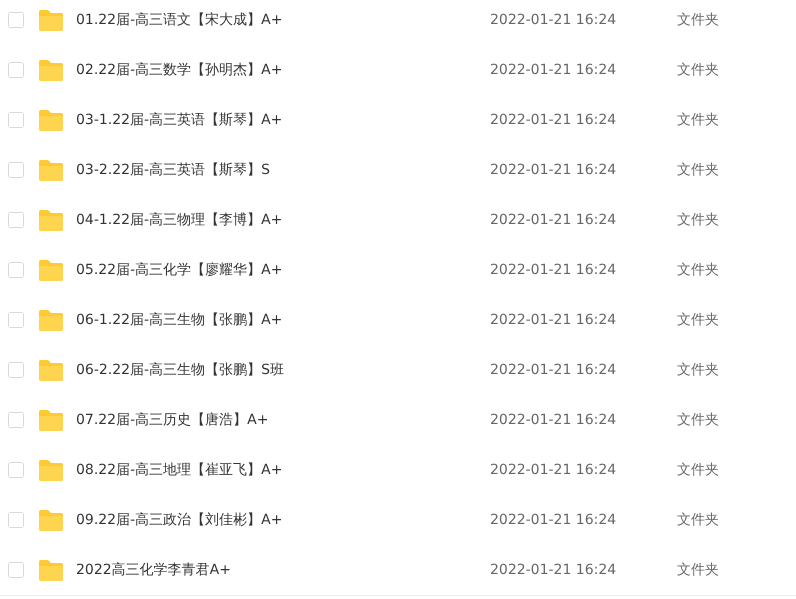 The width and height of the screenshot is (796, 599). I want to click on file-name: 05.22届-高三化学【廖耀华】A+, so click(179, 270).